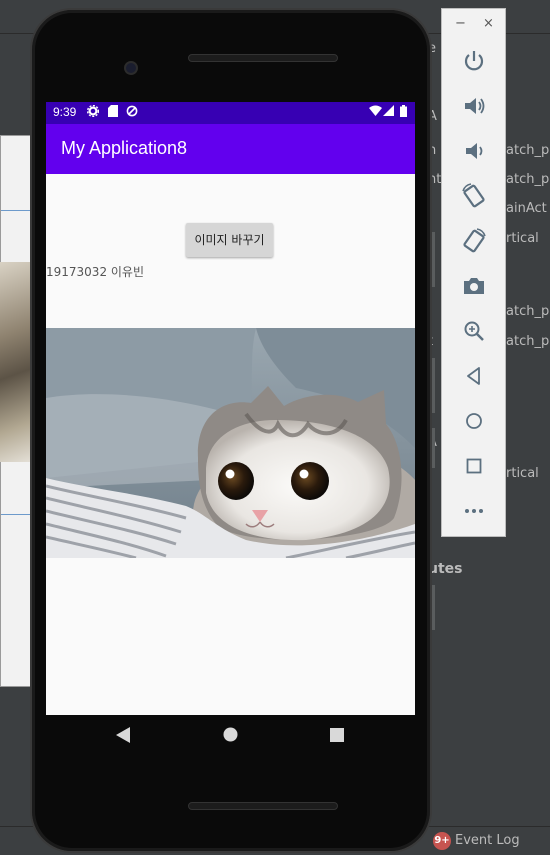 Image resolution: width=550 pixels, height=855 pixels. I want to click on emulator-toolbar: − ×, so click(473, 272).